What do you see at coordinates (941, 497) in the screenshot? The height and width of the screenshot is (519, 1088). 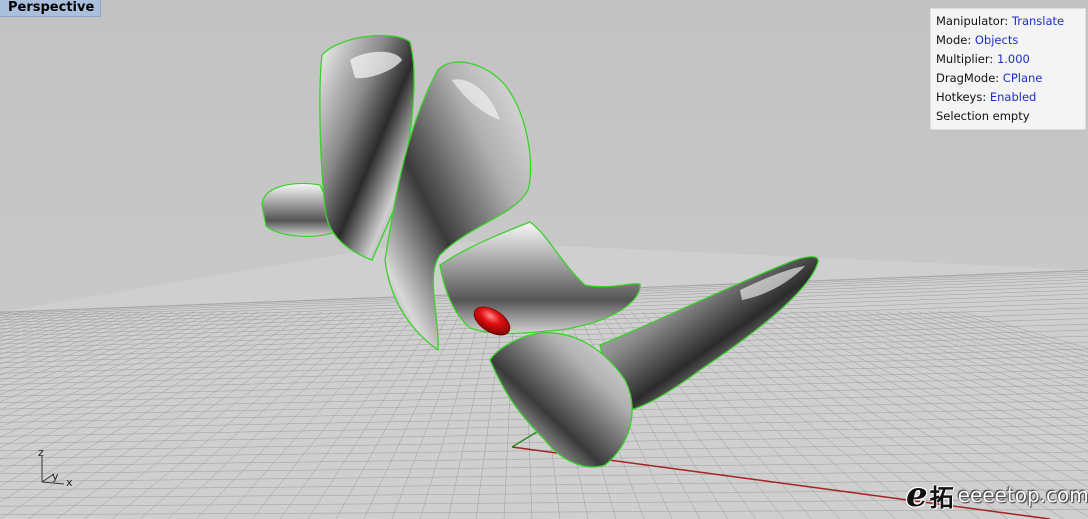 I see `watermark-cjk: 拓` at bounding box center [941, 497].